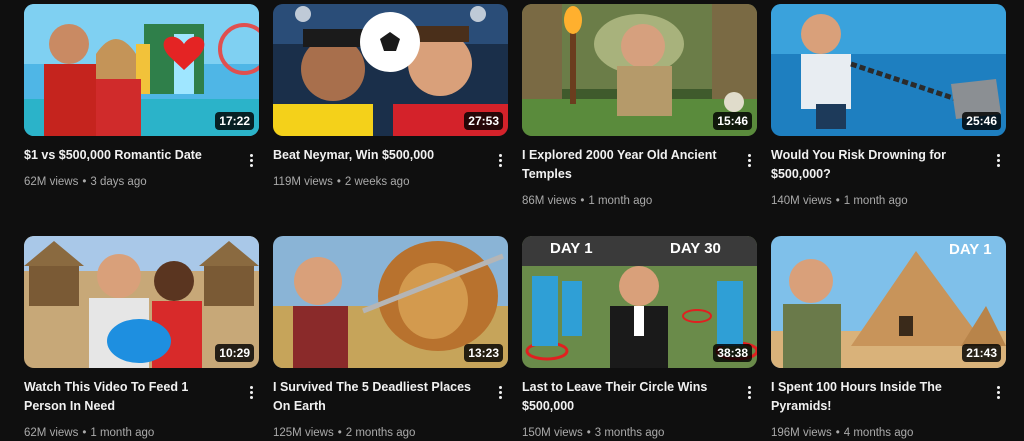 The width and height of the screenshot is (1024, 441). Describe the element at coordinates (970, 249) in the screenshot. I see `thumbnail-day-text: DAY 1` at that location.